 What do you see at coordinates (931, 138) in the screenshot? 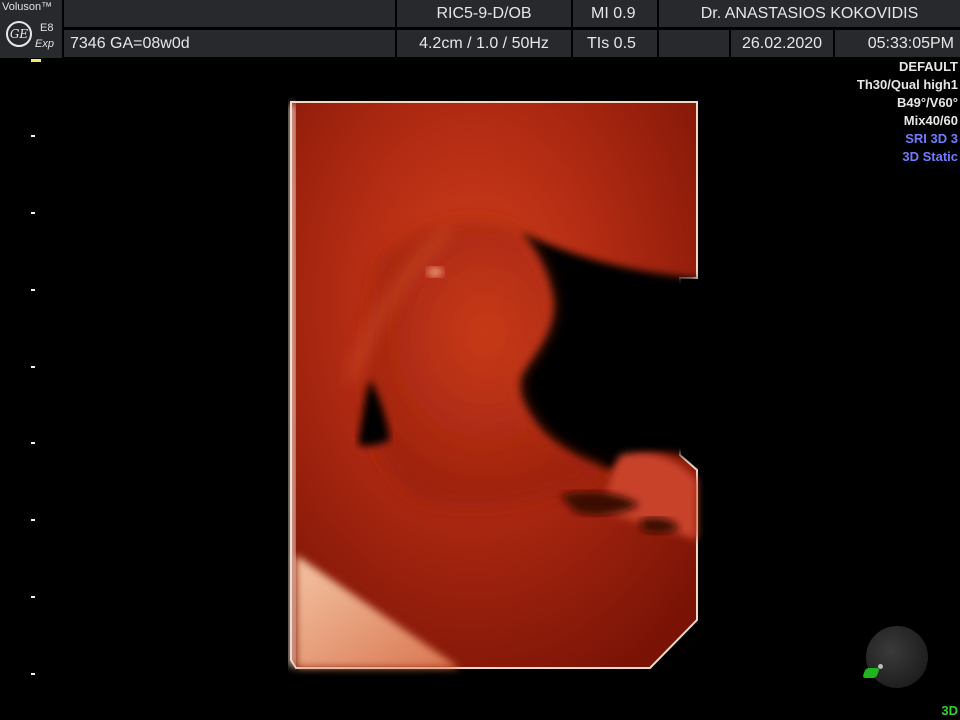
I see `sri-label: SRI 3D 3` at bounding box center [931, 138].